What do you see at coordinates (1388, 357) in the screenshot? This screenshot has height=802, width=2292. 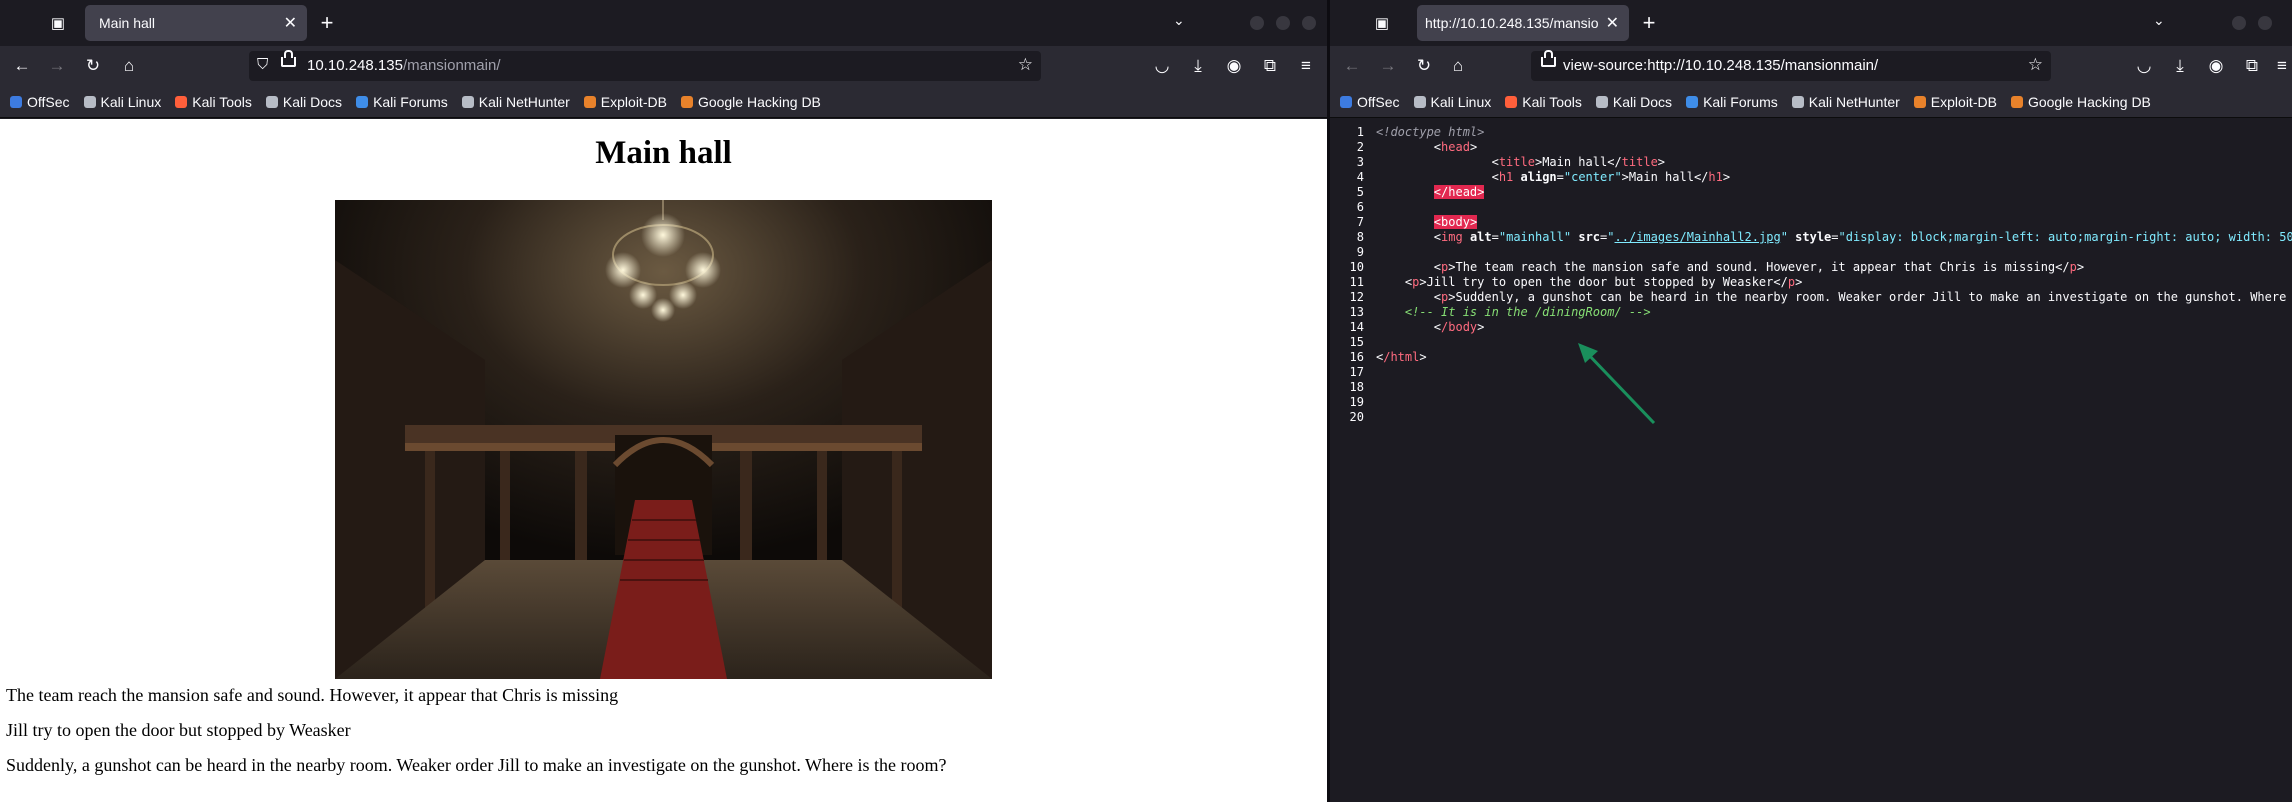 I see `source-line: 16 </html>` at bounding box center [1388, 357].